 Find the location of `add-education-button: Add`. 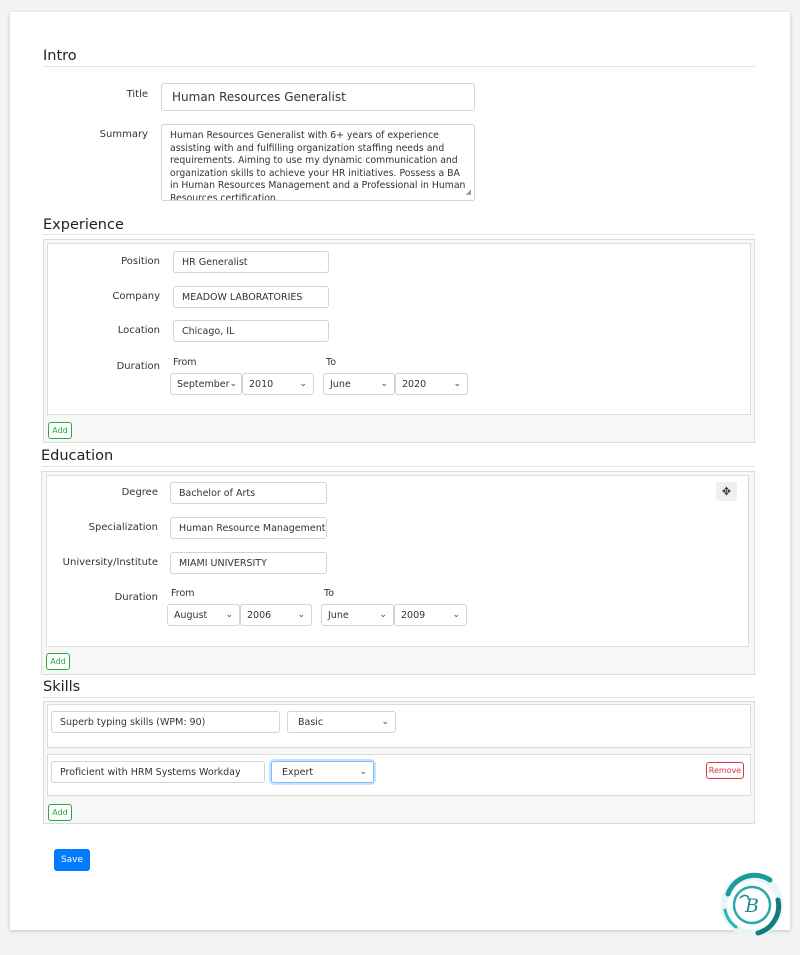

add-education-button: Add is located at coordinates (58, 661).